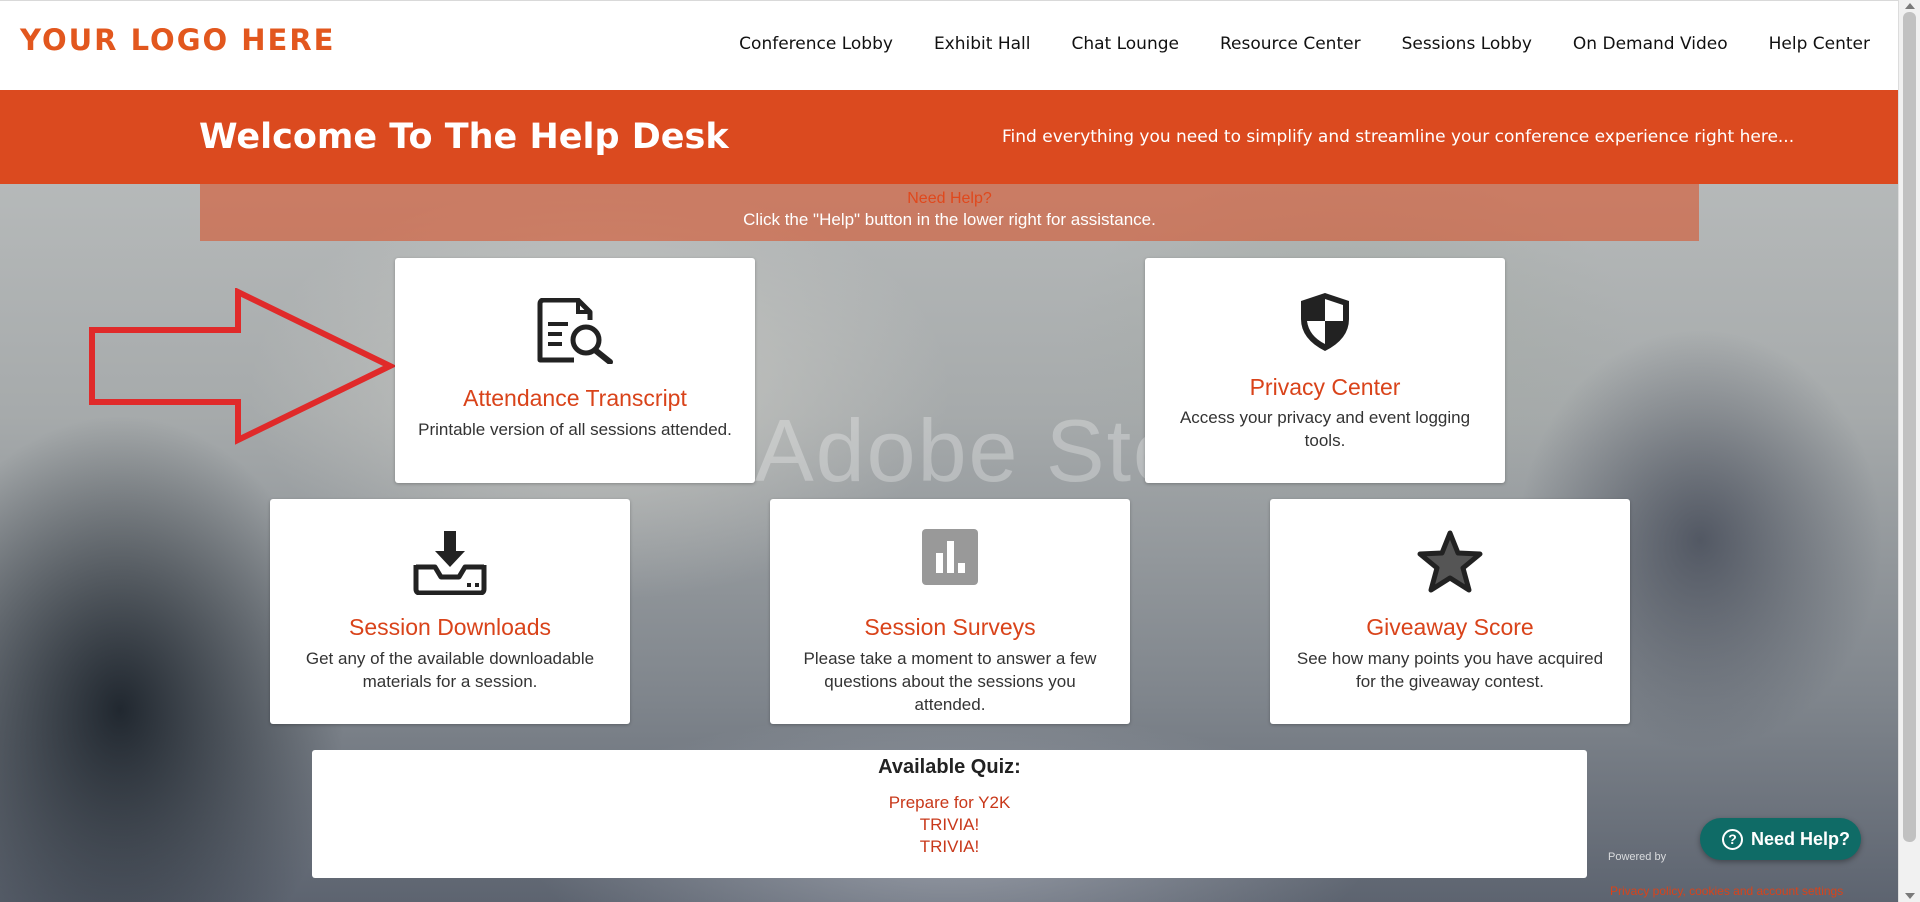  I want to click on scroll-up-arrow-icon, so click(1910, 6).